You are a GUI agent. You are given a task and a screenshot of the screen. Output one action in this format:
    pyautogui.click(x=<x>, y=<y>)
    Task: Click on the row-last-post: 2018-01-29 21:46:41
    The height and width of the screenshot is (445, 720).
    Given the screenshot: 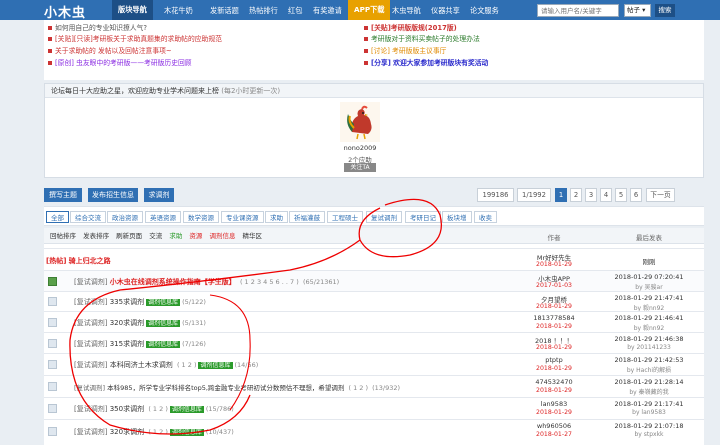 What is the action you would take?
    pyautogui.click(x=649, y=318)
    